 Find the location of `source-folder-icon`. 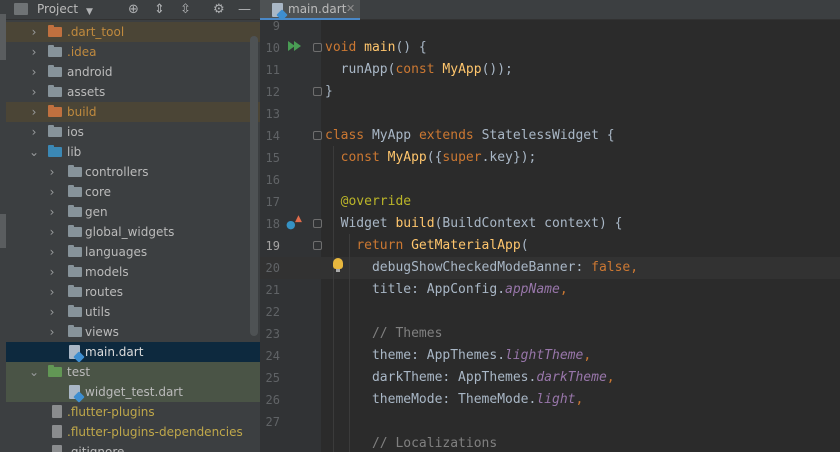

source-folder-icon is located at coordinates (55, 151).